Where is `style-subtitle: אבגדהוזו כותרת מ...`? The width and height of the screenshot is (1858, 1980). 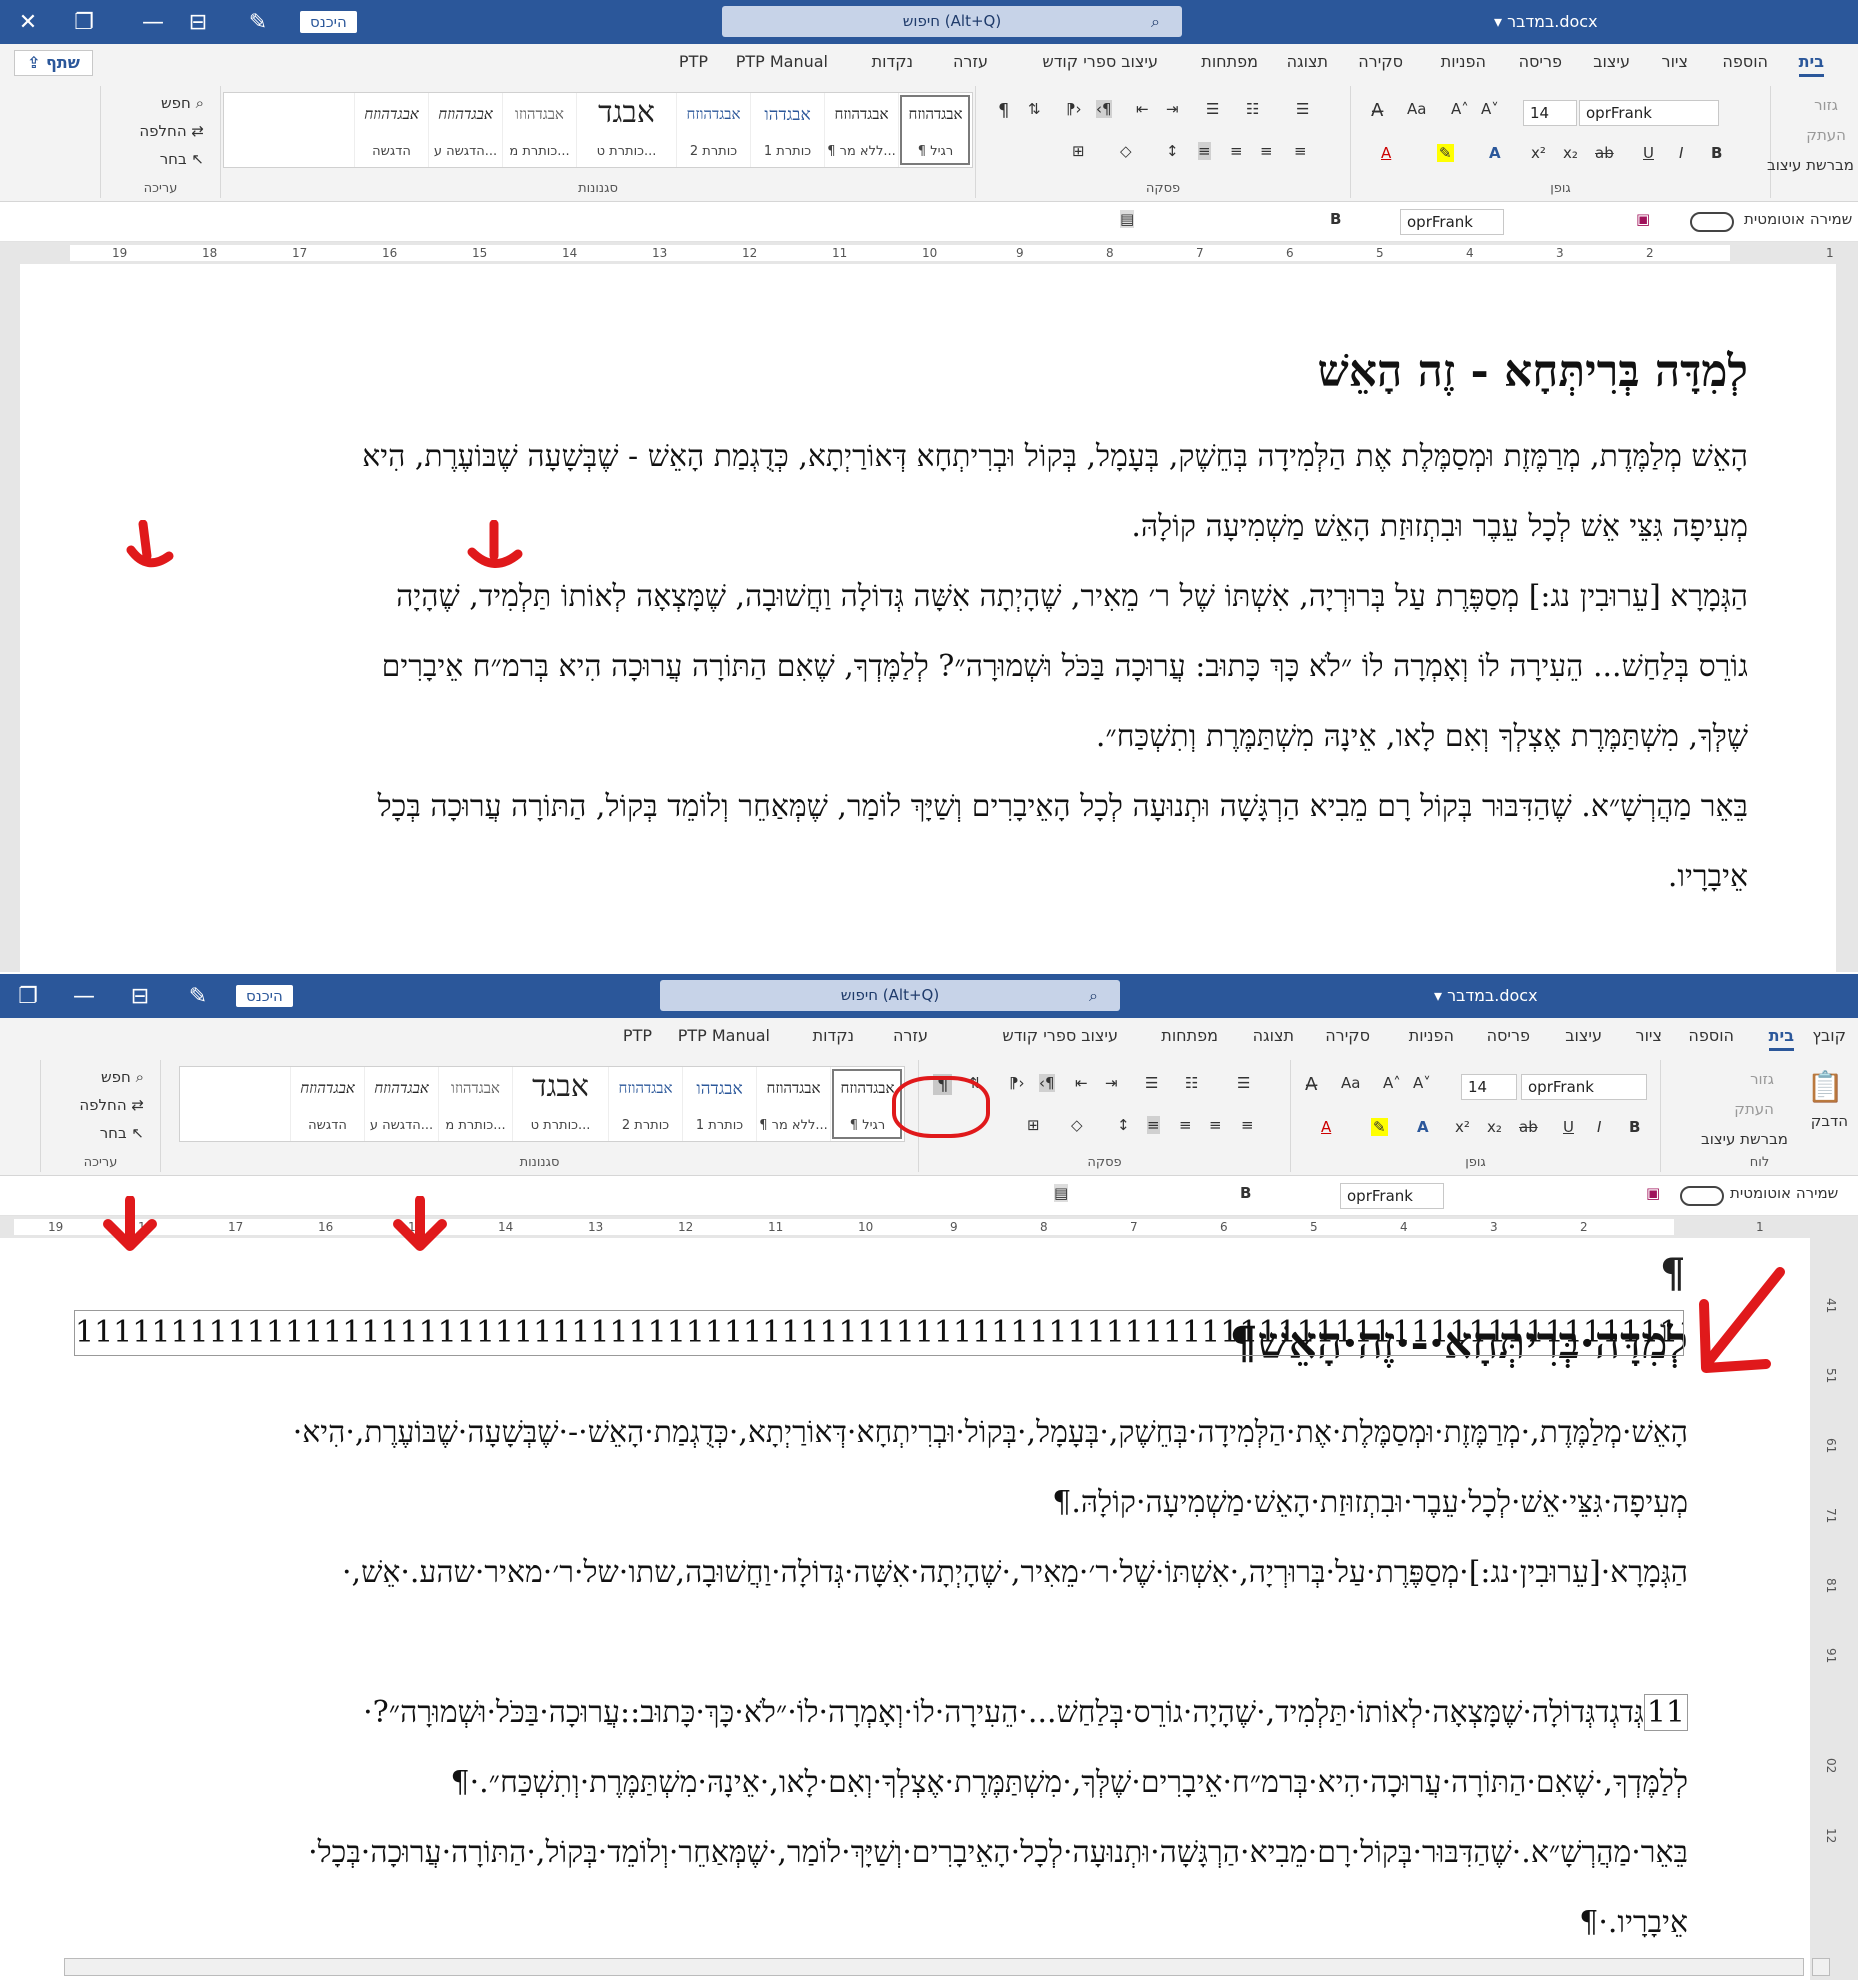
style-subtitle: אבגדהוזו כותרת מ... is located at coordinates (539, 130).